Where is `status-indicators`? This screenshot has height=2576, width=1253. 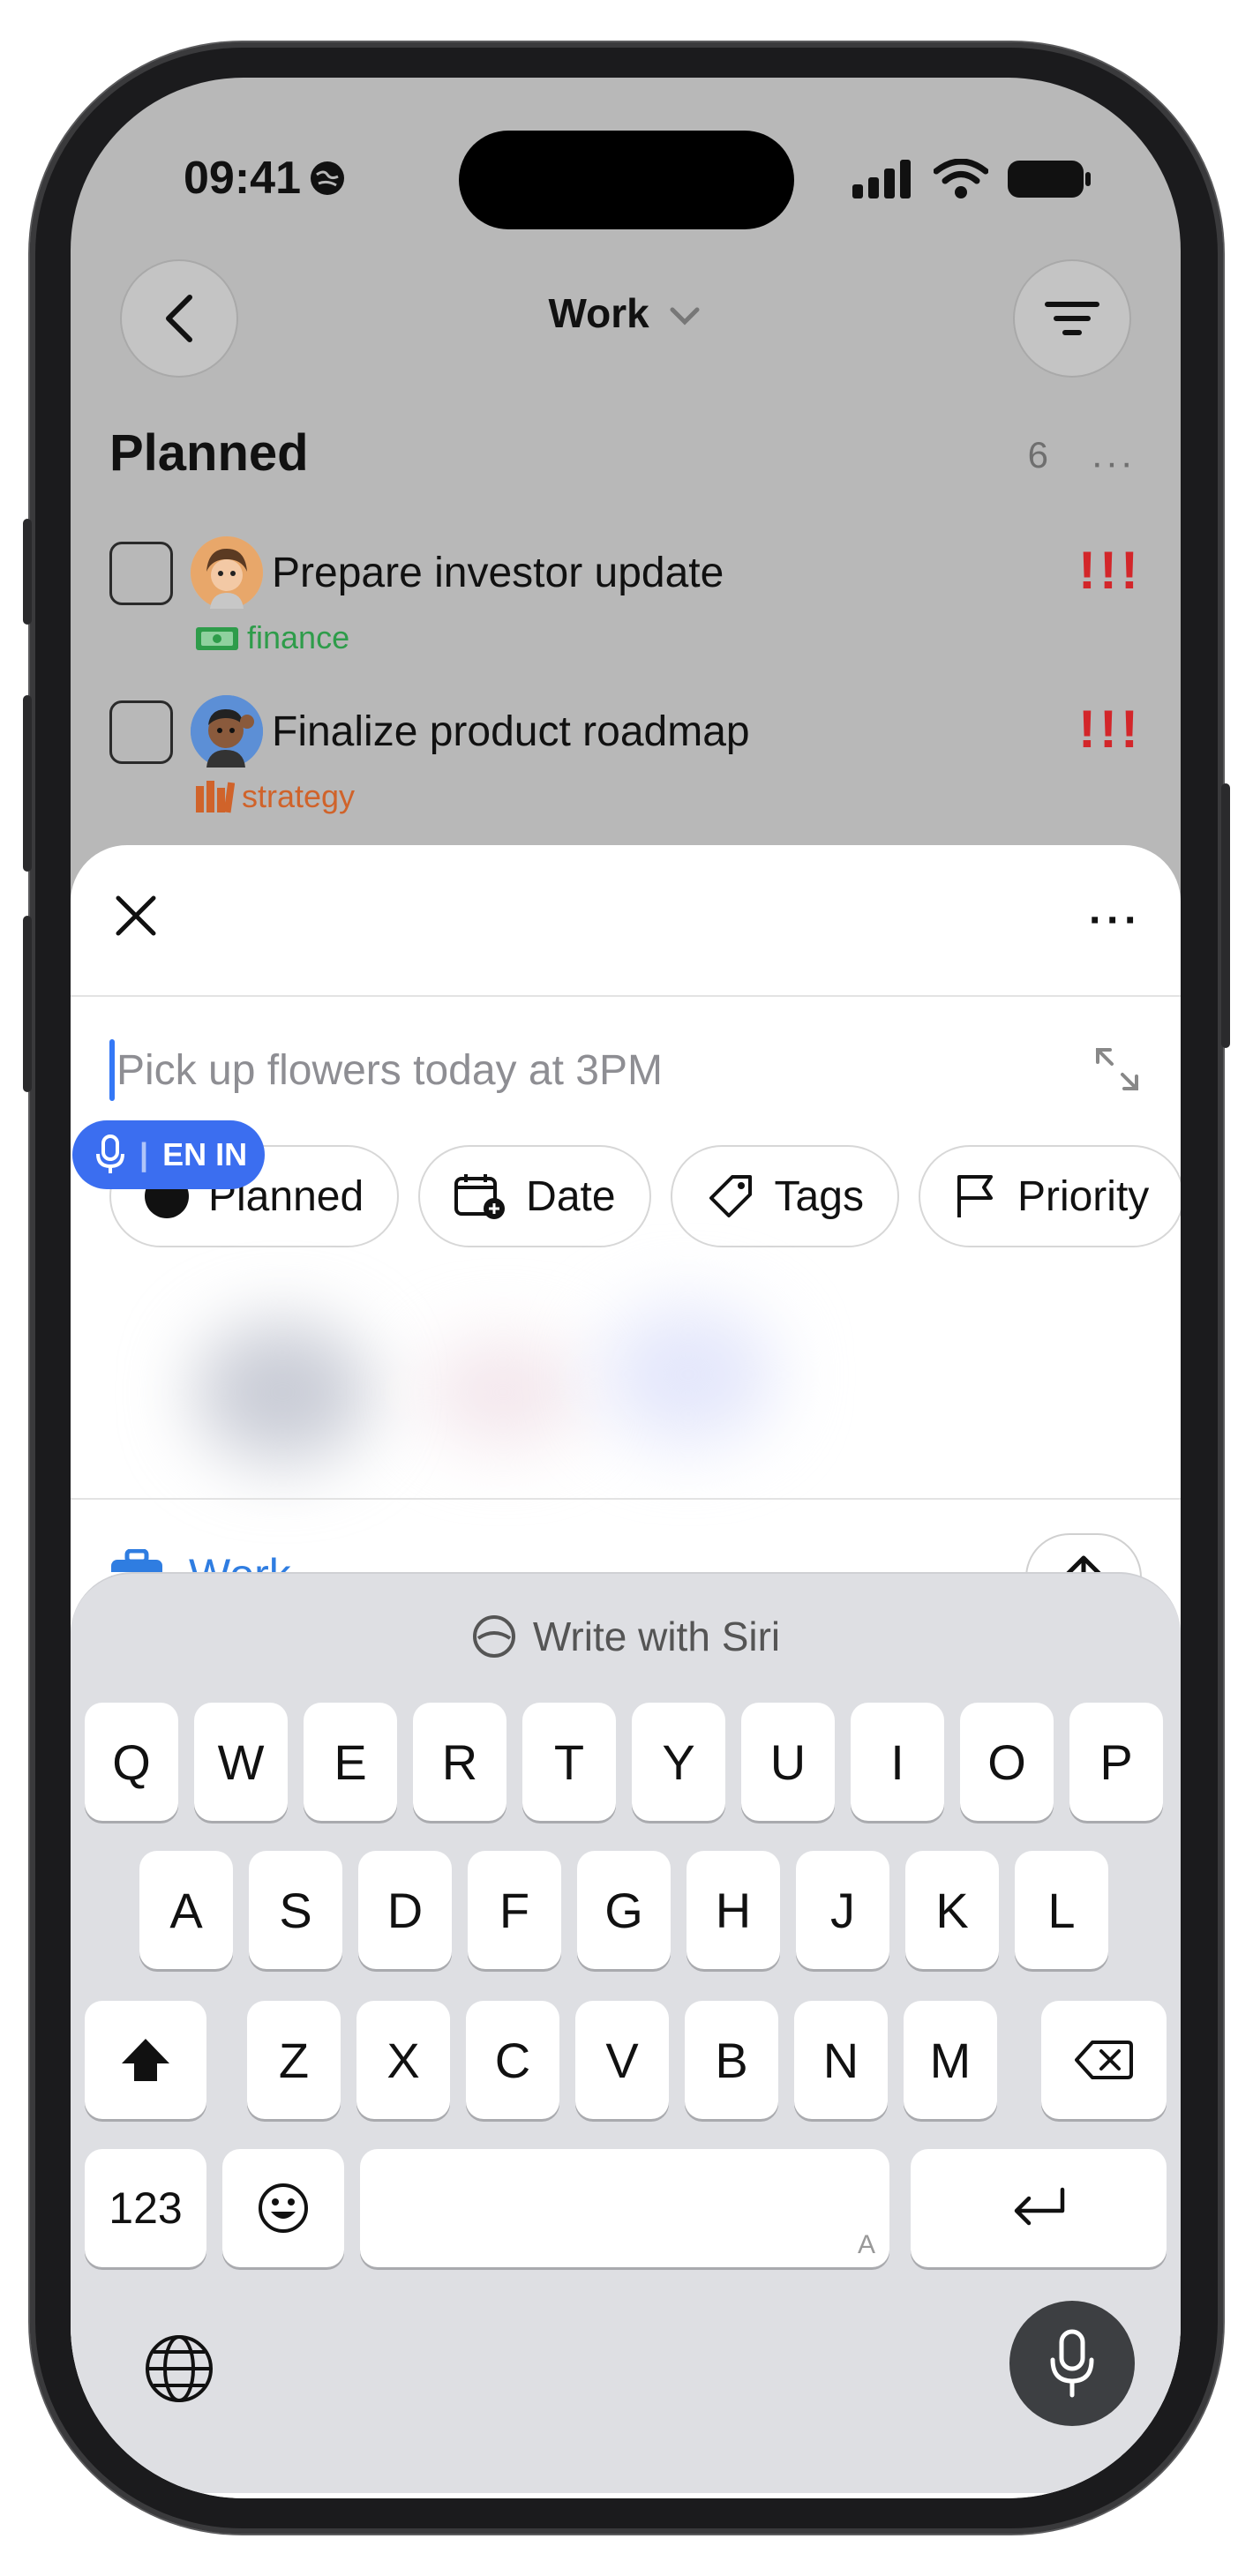
status-indicators is located at coordinates (972, 179).